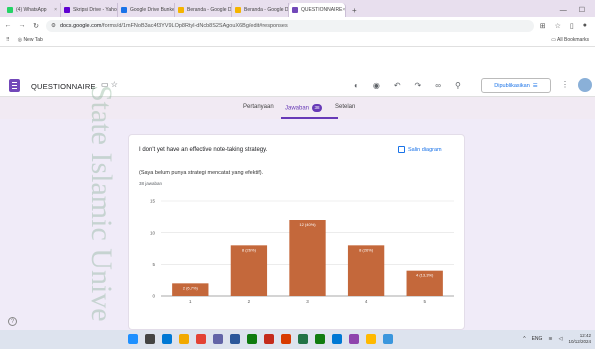 Image resolution: width=595 pixels, height=349 pixels. Describe the element at coordinates (577, 10) in the screenshot. I see `window-controls: — ☐` at that location.